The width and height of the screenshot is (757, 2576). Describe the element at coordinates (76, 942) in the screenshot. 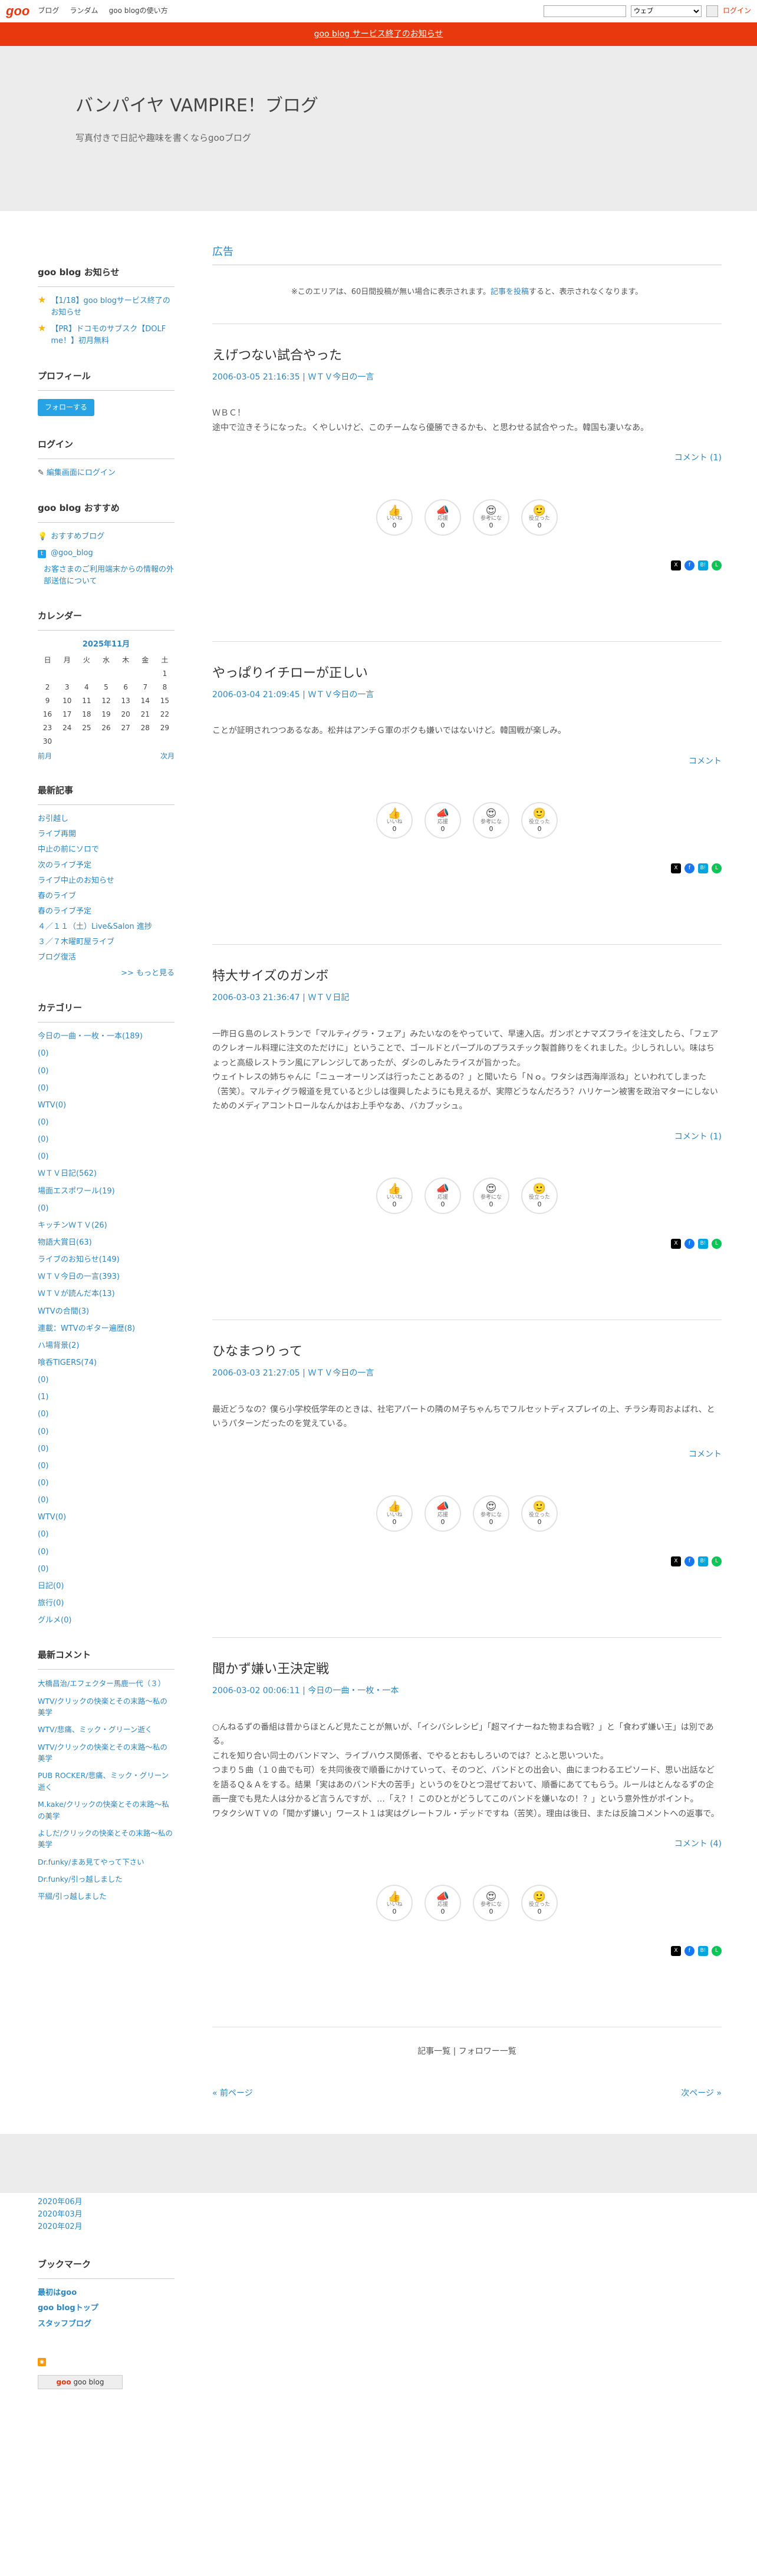

I see `recent-link: ３／７木曜町屋ライブ` at that location.